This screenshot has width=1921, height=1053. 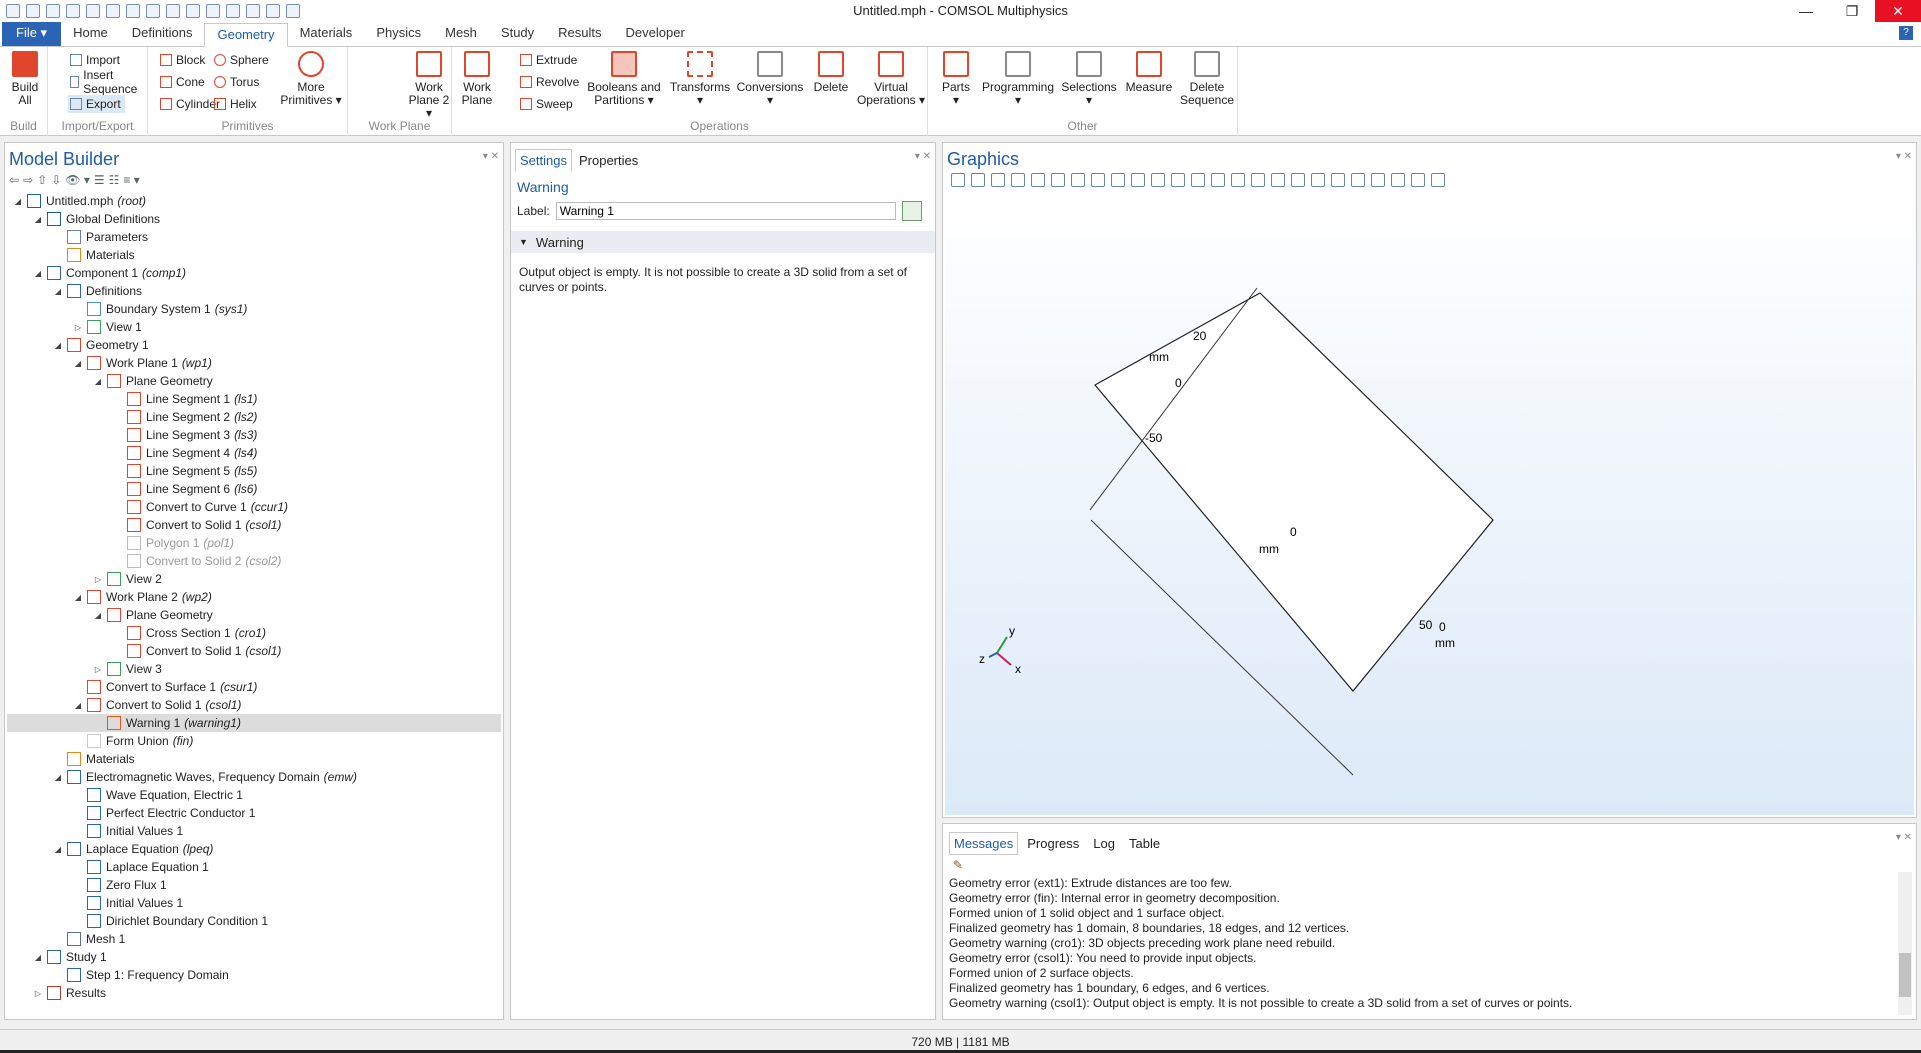 What do you see at coordinates (958, 180) in the screenshot?
I see `zoom-in-icon` at bounding box center [958, 180].